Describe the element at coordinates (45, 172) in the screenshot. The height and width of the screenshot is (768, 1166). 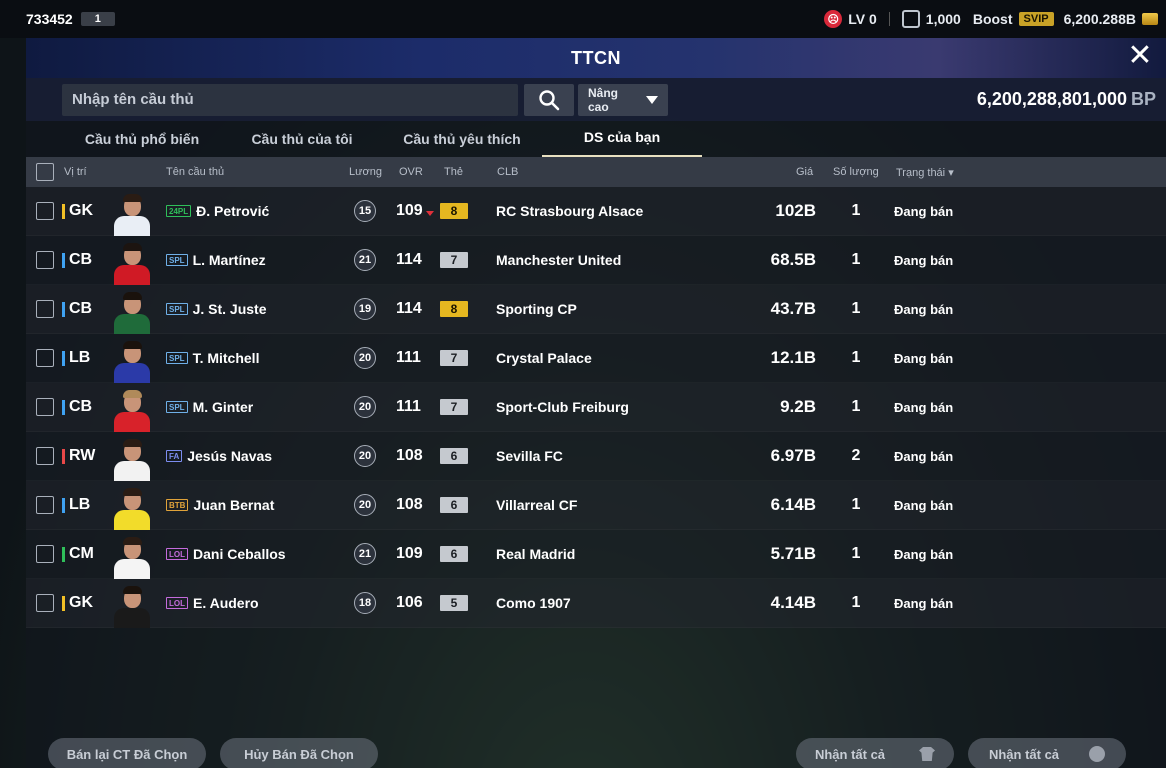
I see `select-all-checkbox` at that location.